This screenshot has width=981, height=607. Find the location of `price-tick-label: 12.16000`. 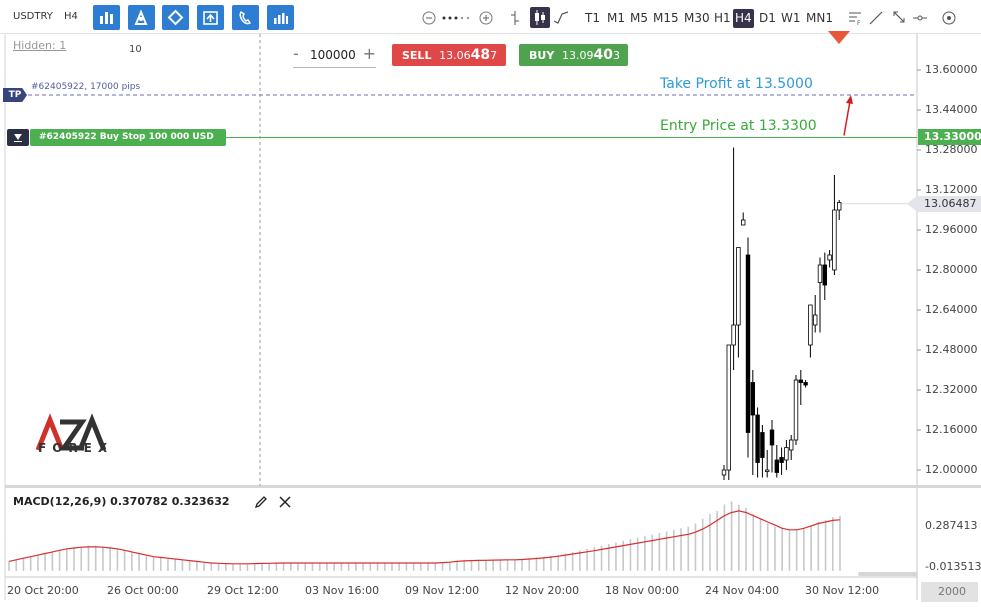

price-tick-label: 12.16000 is located at coordinates (951, 429).